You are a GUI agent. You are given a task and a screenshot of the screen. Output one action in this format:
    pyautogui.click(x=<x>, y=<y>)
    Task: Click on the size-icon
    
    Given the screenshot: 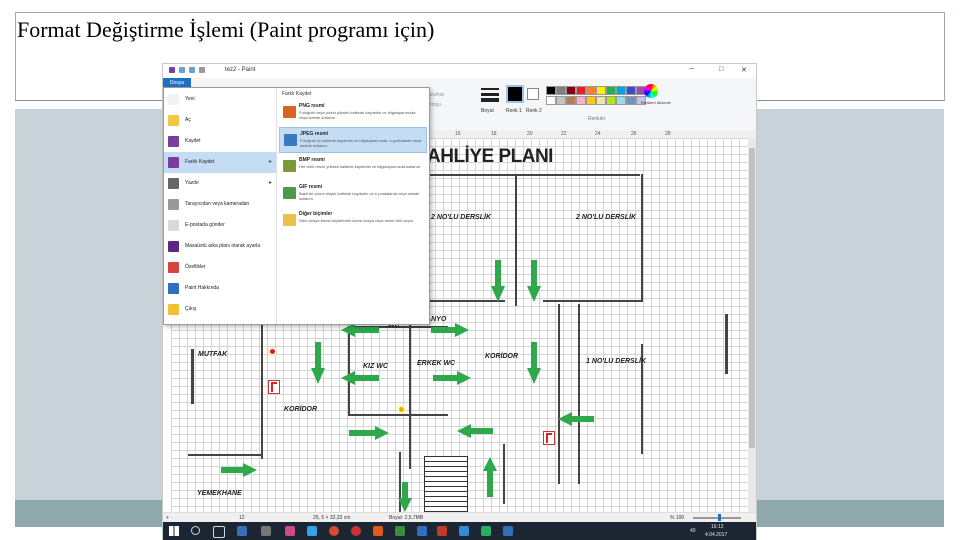 What is the action you would take?
    pyautogui.click(x=490, y=95)
    